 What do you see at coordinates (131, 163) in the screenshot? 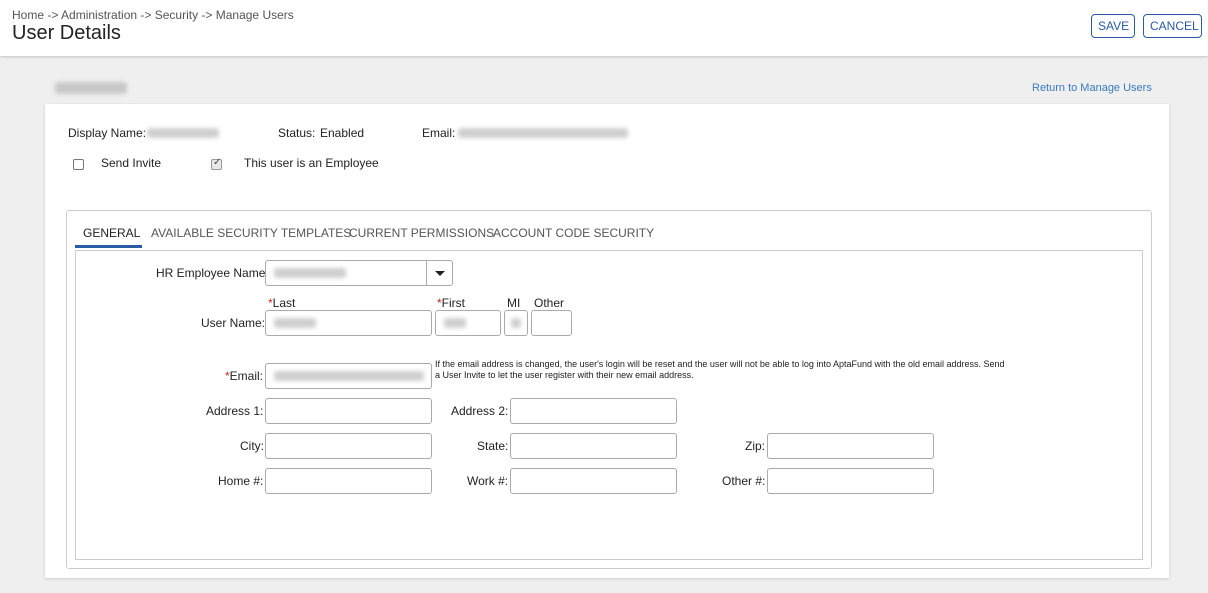
I see `send-invite-label: Send Invite` at bounding box center [131, 163].